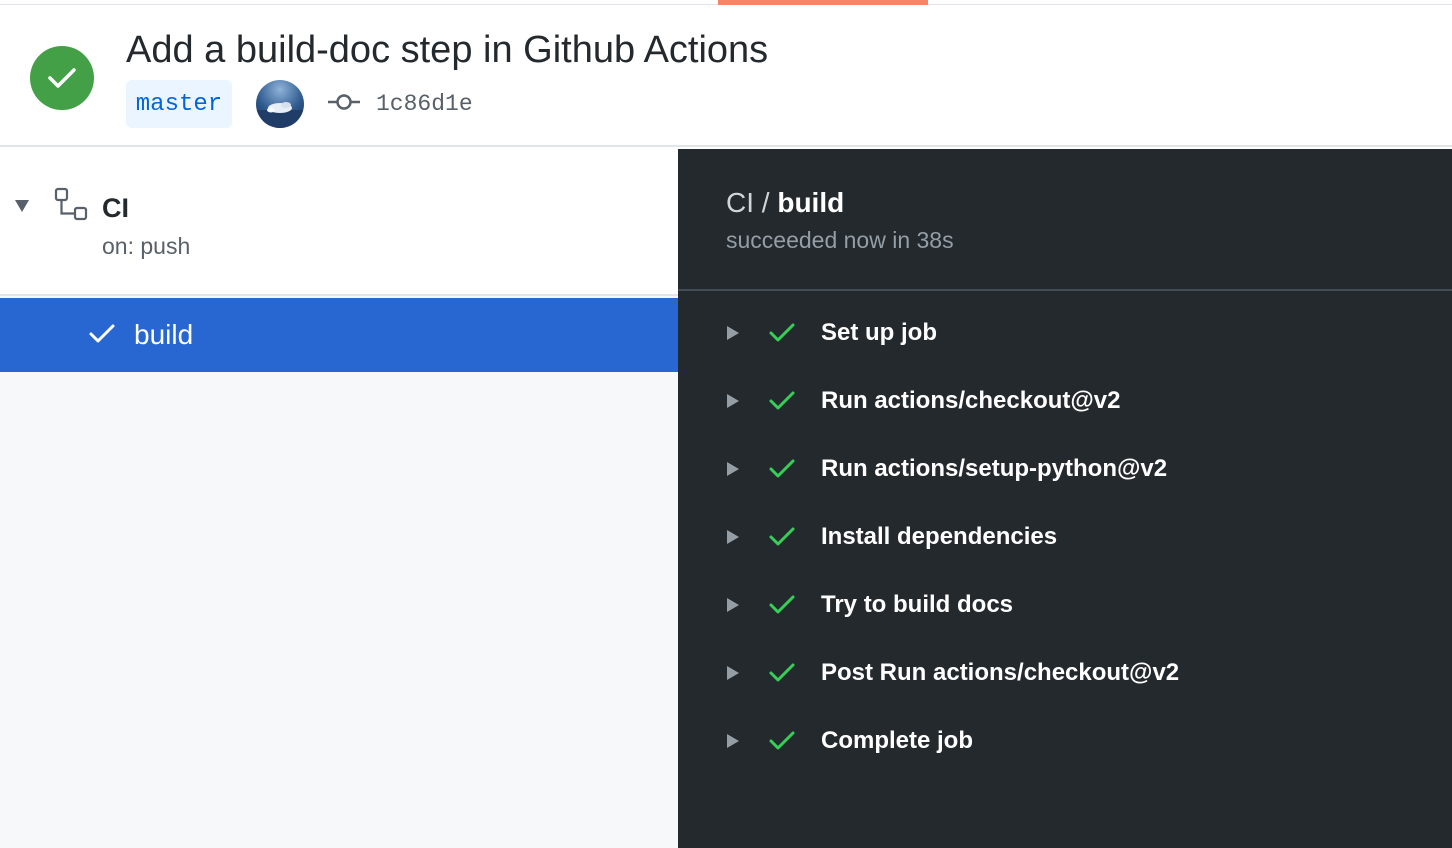  What do you see at coordinates (811, 202) in the screenshot?
I see `log-title-job: build` at bounding box center [811, 202].